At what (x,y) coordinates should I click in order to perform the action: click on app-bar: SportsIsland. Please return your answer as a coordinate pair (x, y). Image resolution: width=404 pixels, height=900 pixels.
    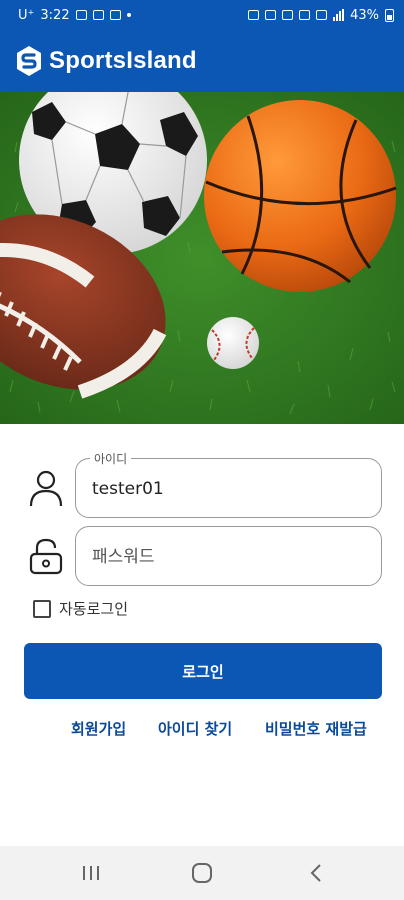
    Looking at the image, I should click on (202, 61).